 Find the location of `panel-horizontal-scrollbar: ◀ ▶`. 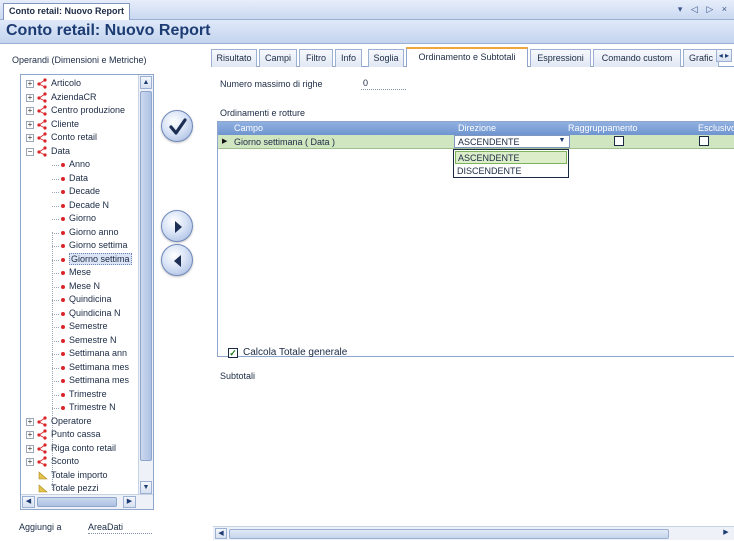

panel-horizontal-scrollbar: ◀ ▶ is located at coordinates (473, 533).